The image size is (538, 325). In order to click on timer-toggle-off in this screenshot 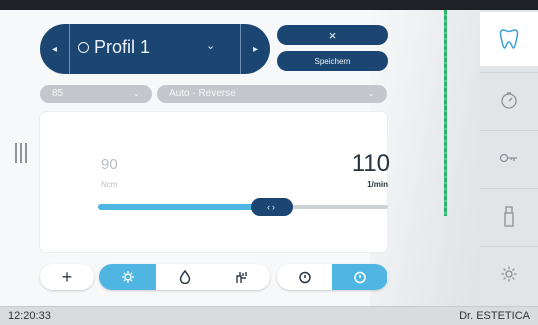, I will do `click(304, 277)`.